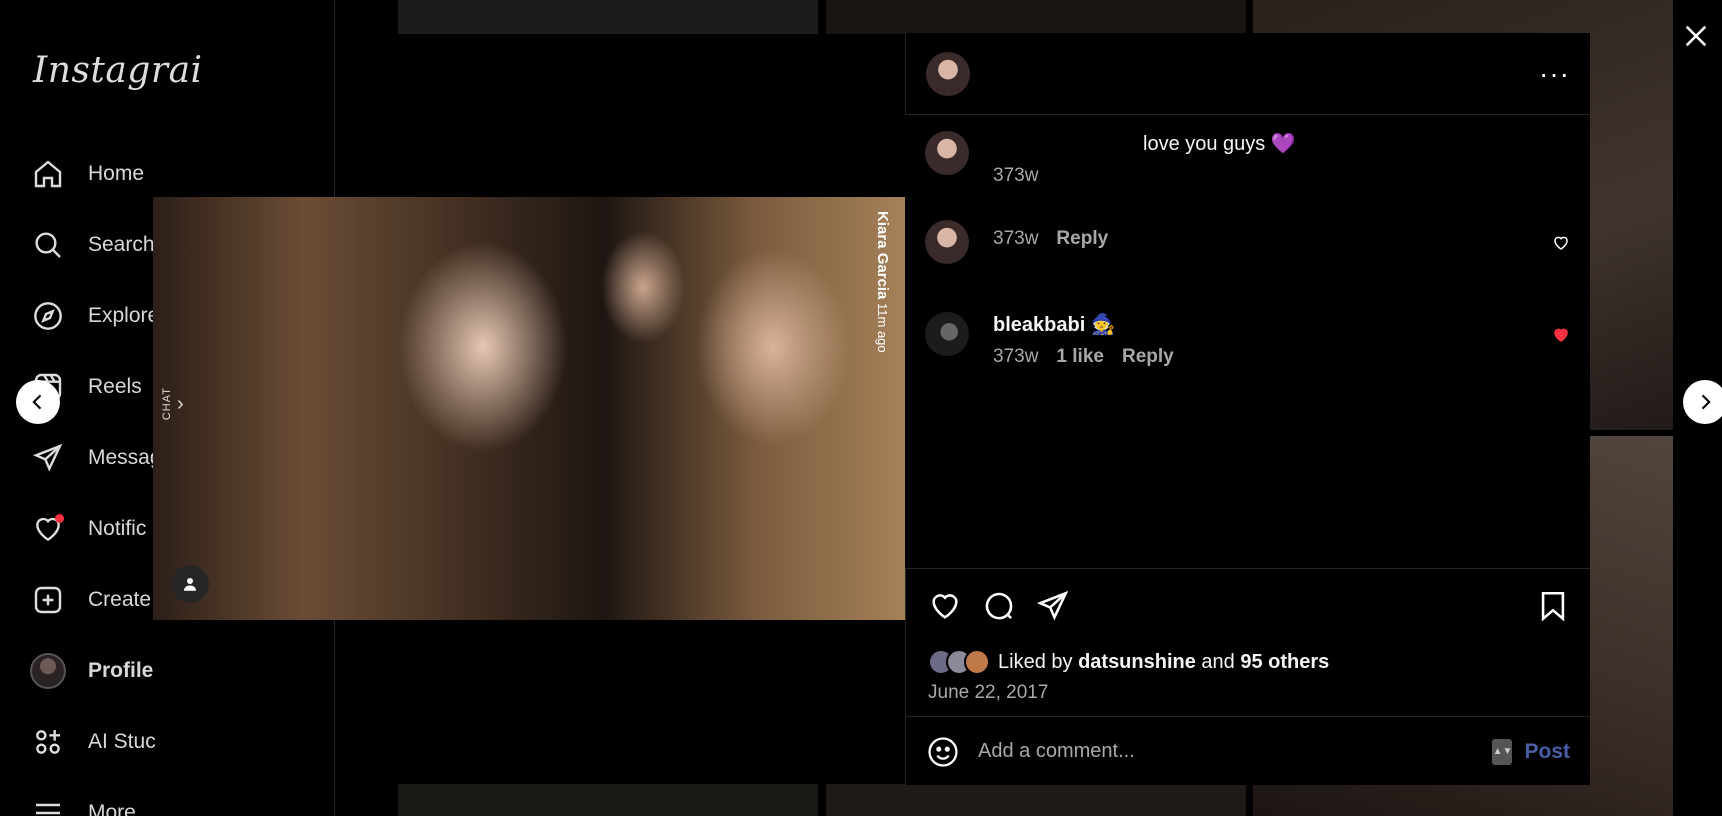  Describe the element at coordinates (1547, 752) in the screenshot. I see `post-comment-button: Post` at that location.